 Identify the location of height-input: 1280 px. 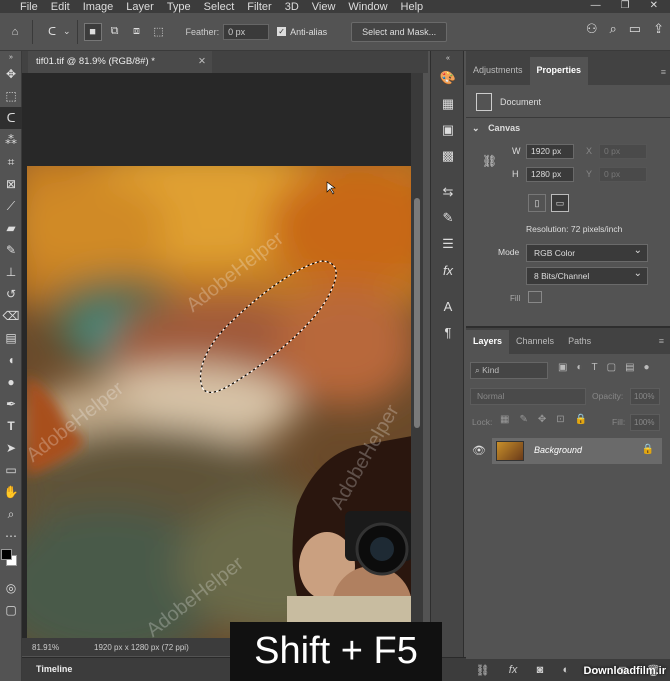
(550, 174).